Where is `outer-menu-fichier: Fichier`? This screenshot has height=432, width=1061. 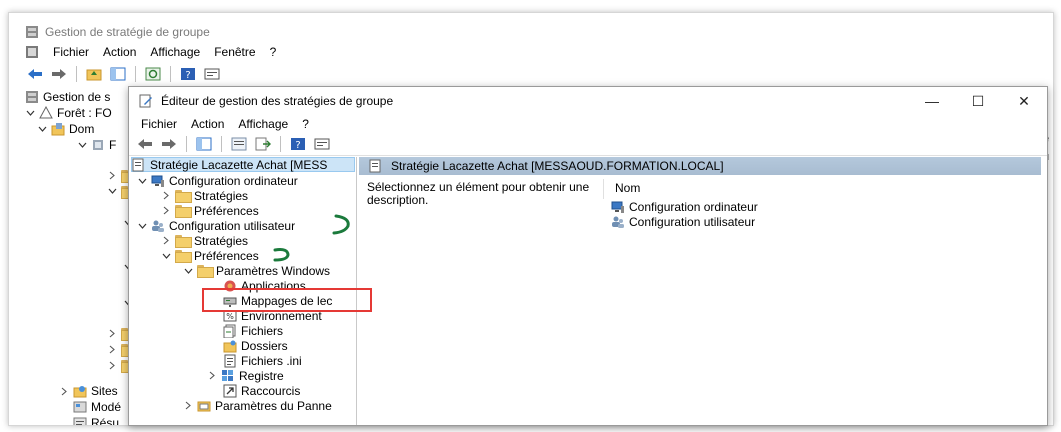 outer-menu-fichier: Fichier is located at coordinates (71, 52).